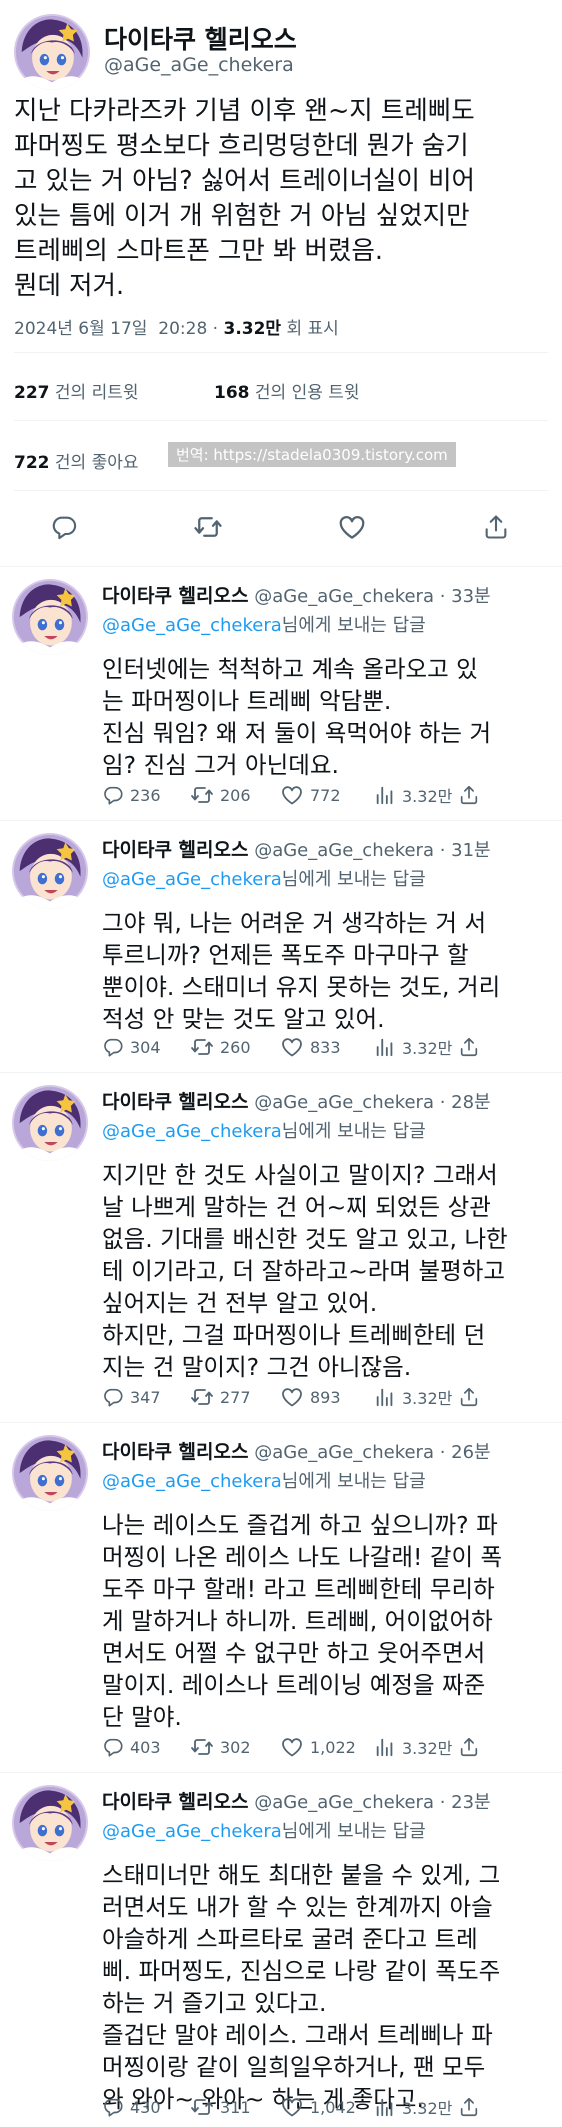 This screenshot has width=562, height=2127. What do you see at coordinates (496, 527) in the screenshot?
I see `share-icon` at bounding box center [496, 527].